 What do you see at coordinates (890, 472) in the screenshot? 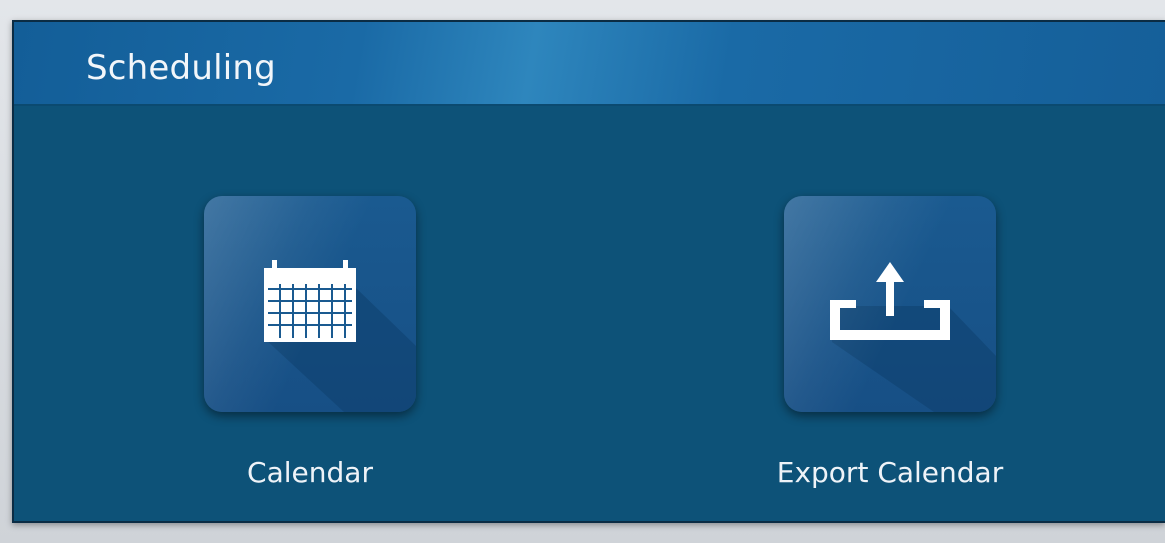
I see `export-calendar-label: Export Calendar` at bounding box center [890, 472].